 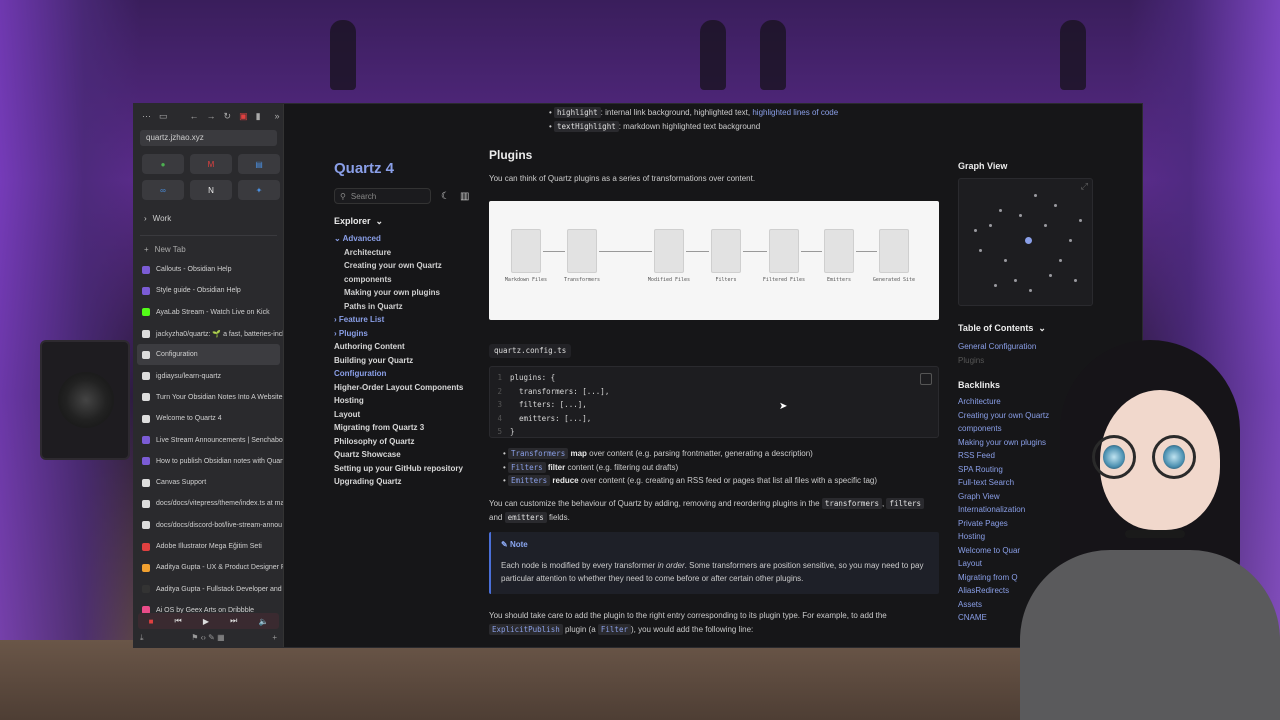 I want to click on code-line: 5}, so click(x=714, y=432).